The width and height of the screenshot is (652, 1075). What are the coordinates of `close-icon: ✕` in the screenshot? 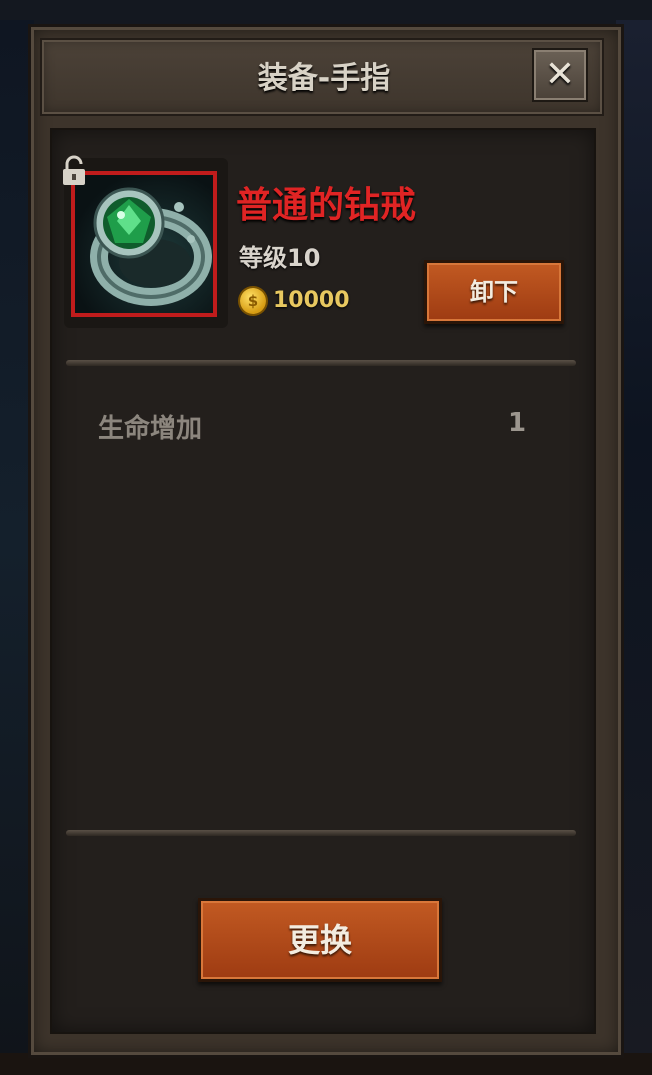 It's located at (560, 74).